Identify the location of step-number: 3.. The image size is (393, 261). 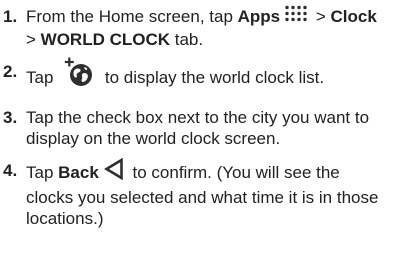
(10, 117).